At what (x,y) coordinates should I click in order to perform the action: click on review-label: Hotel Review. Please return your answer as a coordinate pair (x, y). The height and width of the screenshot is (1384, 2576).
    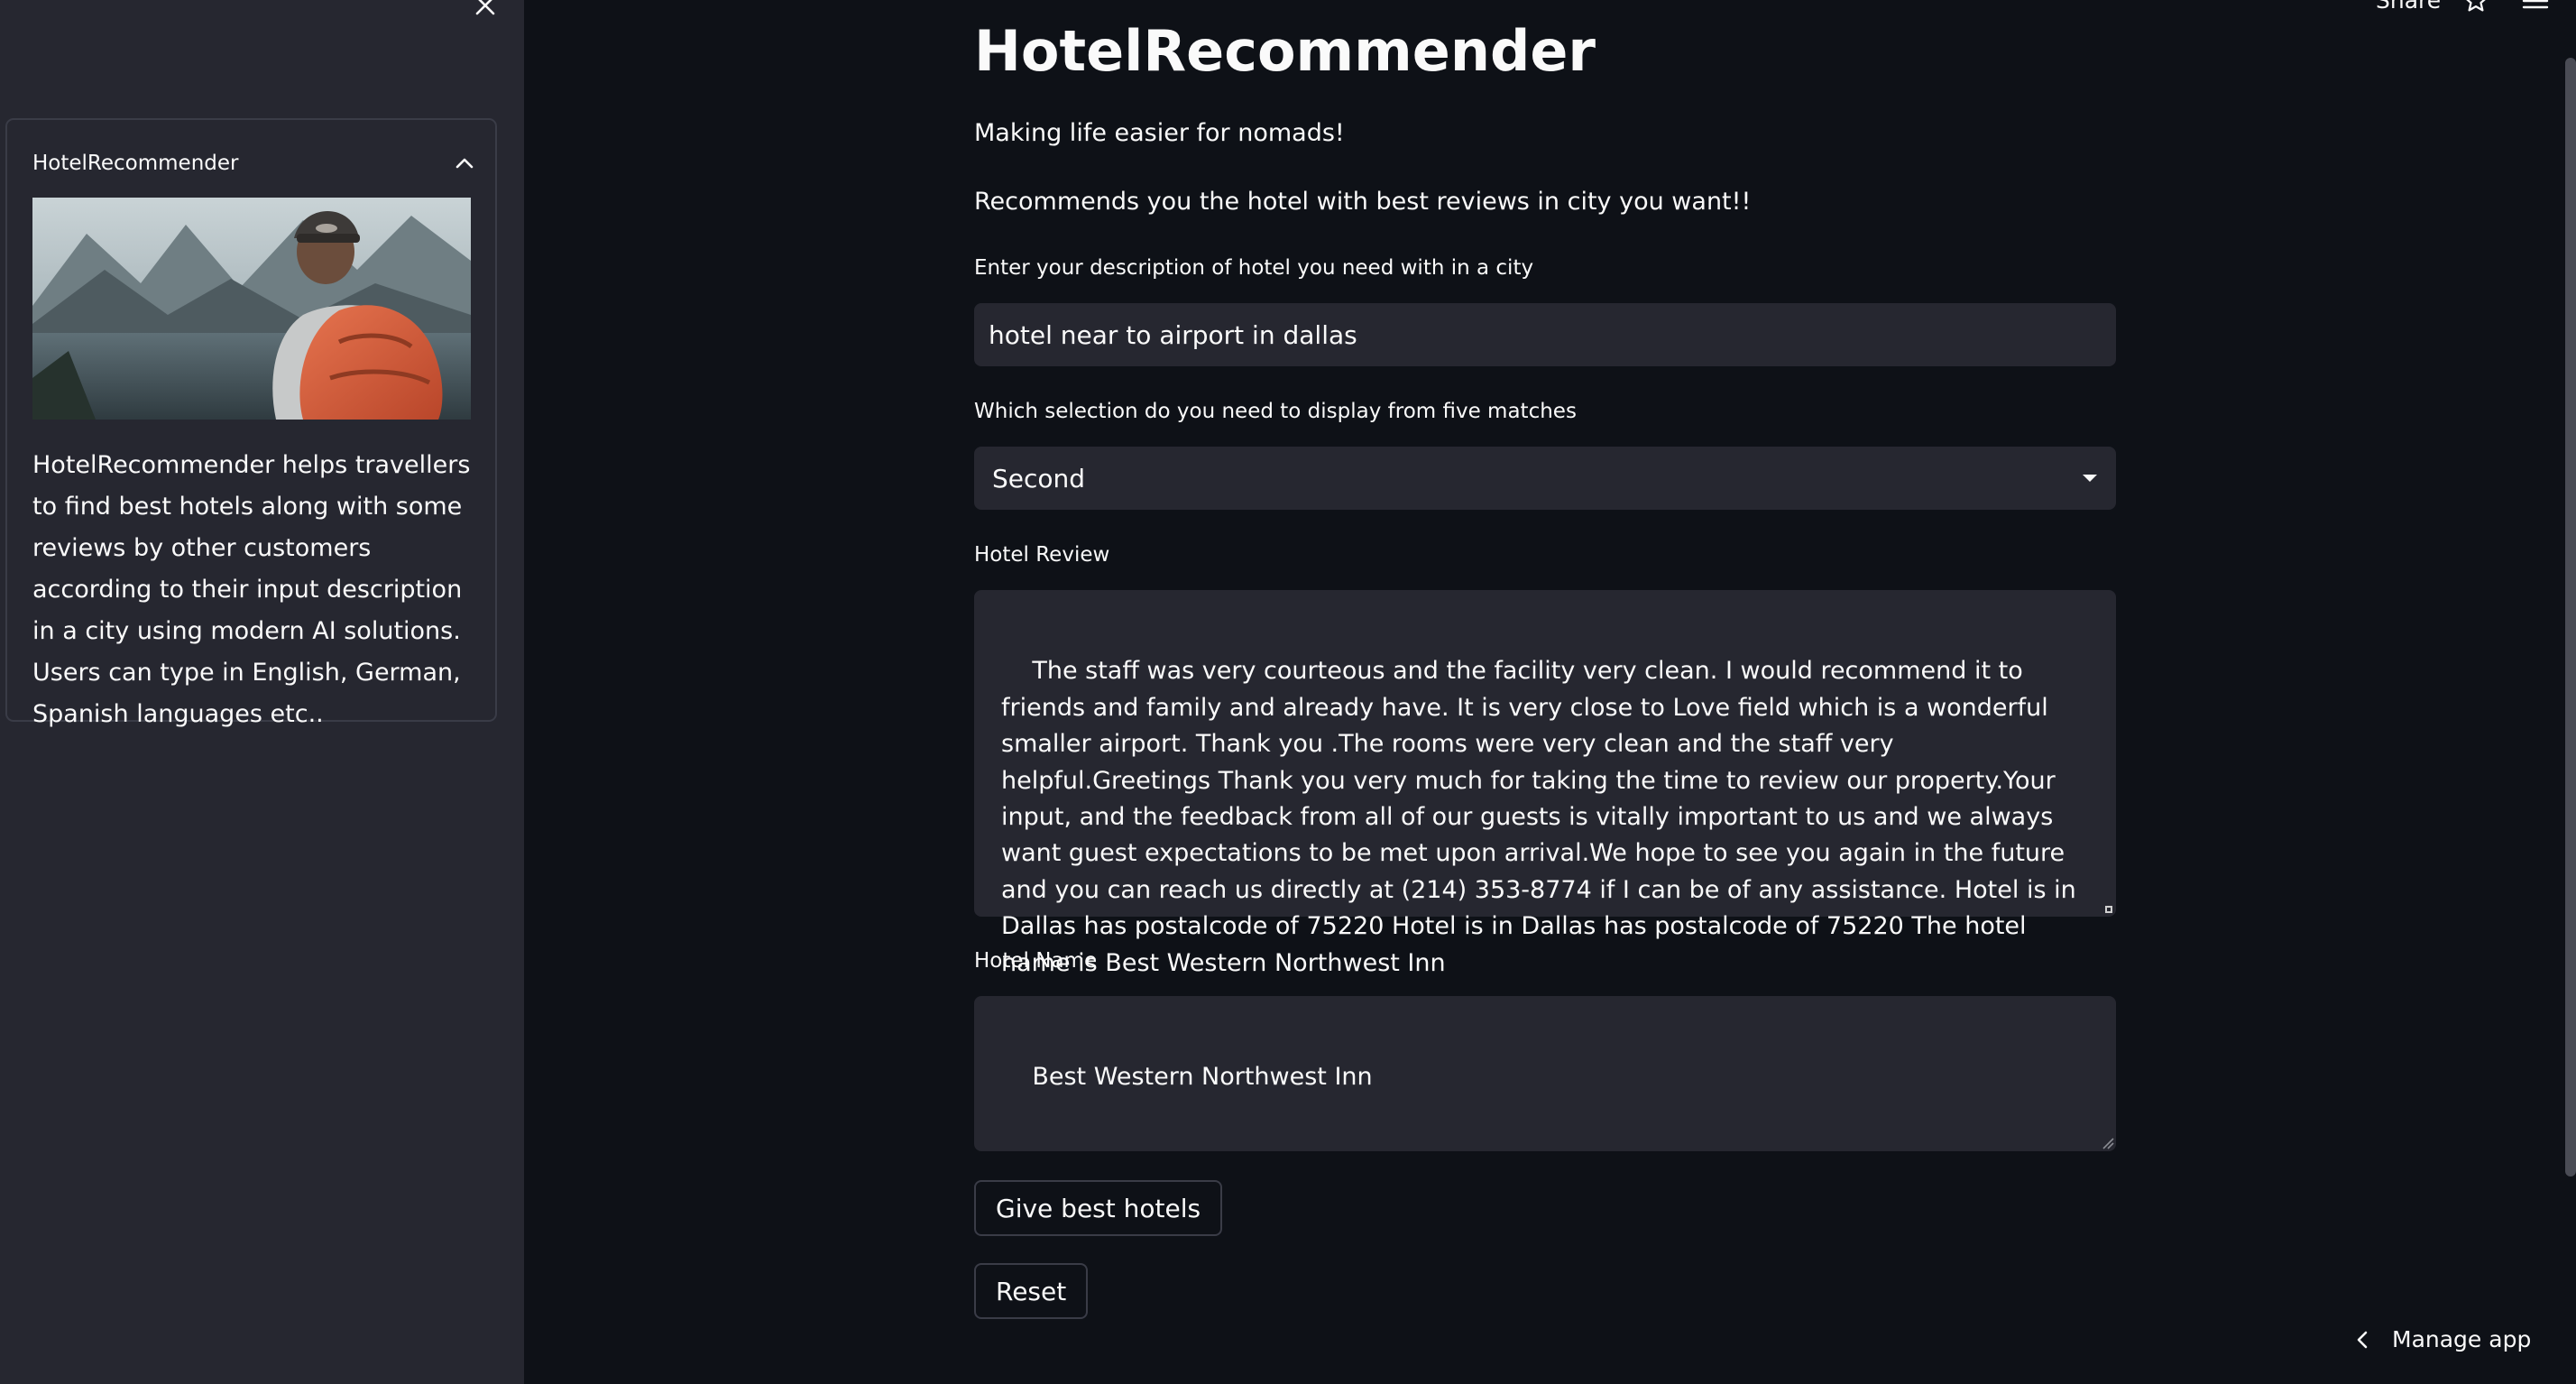
    Looking at the image, I should click on (1042, 555).